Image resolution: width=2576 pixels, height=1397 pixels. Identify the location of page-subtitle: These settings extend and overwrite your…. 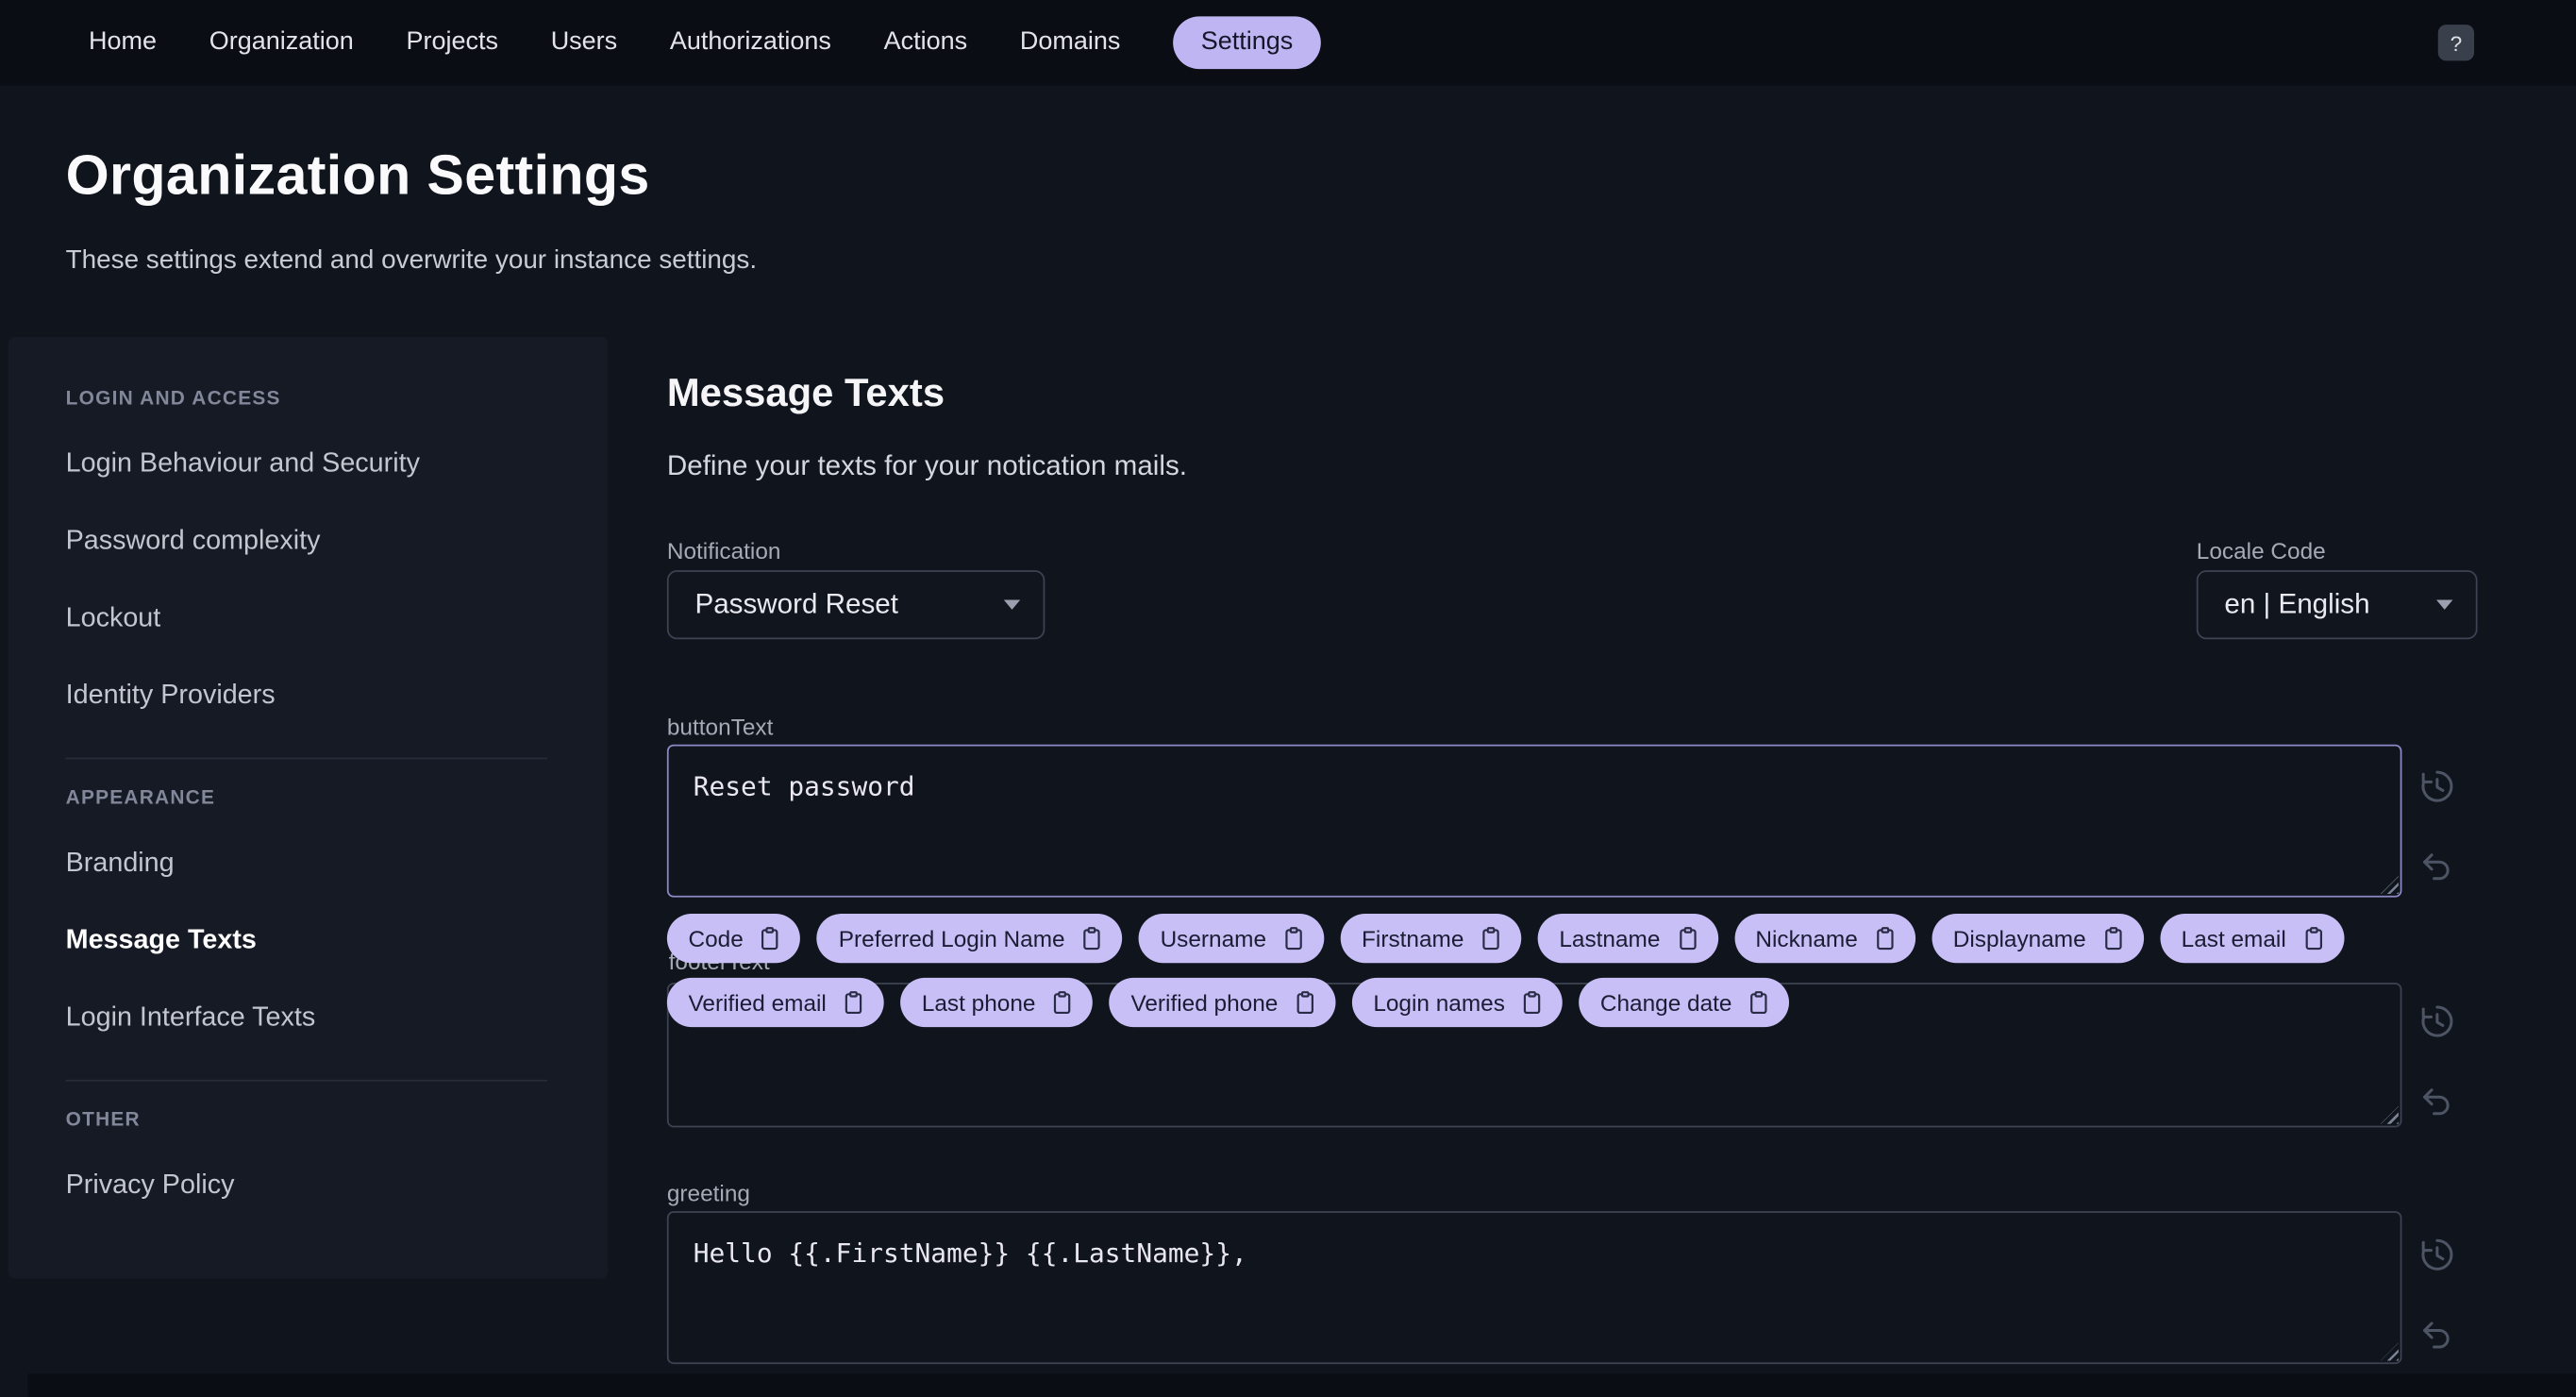
(411, 260).